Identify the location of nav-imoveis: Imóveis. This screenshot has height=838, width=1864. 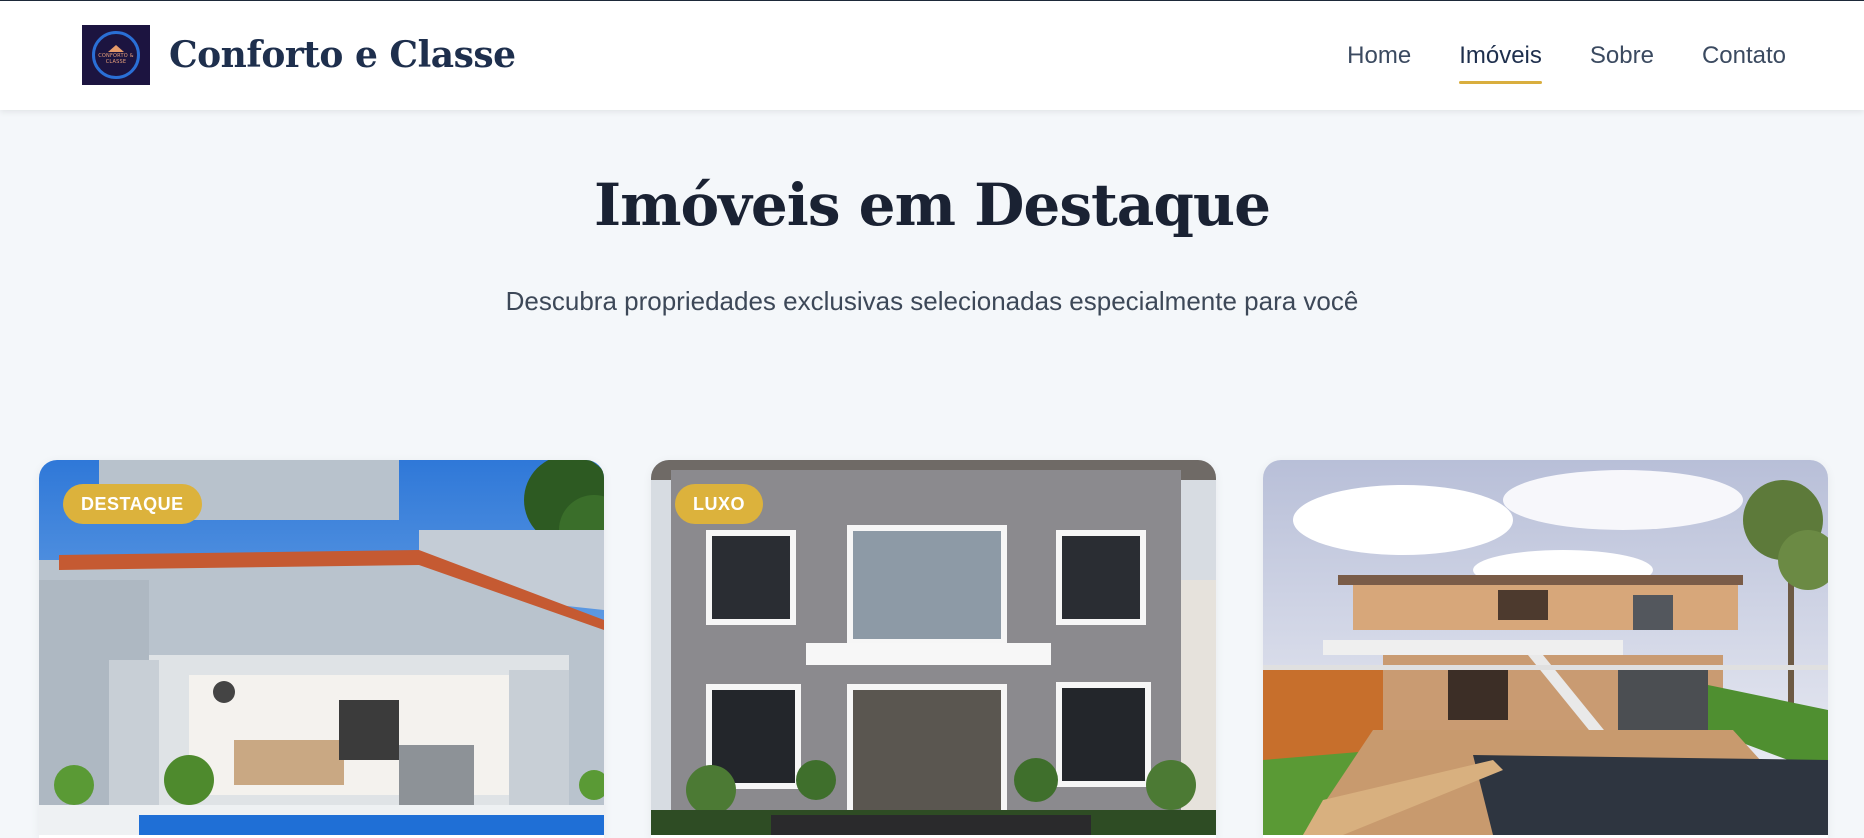
(1500, 55).